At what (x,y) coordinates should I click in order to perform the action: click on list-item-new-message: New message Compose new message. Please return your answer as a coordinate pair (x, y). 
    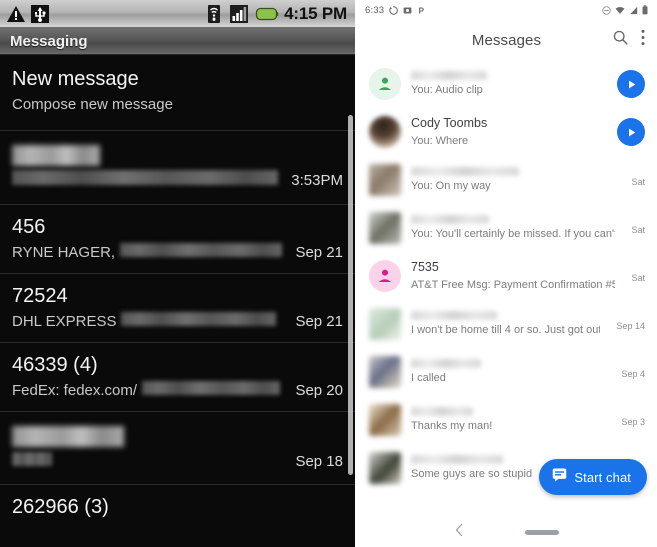
    Looking at the image, I should click on (177, 93).